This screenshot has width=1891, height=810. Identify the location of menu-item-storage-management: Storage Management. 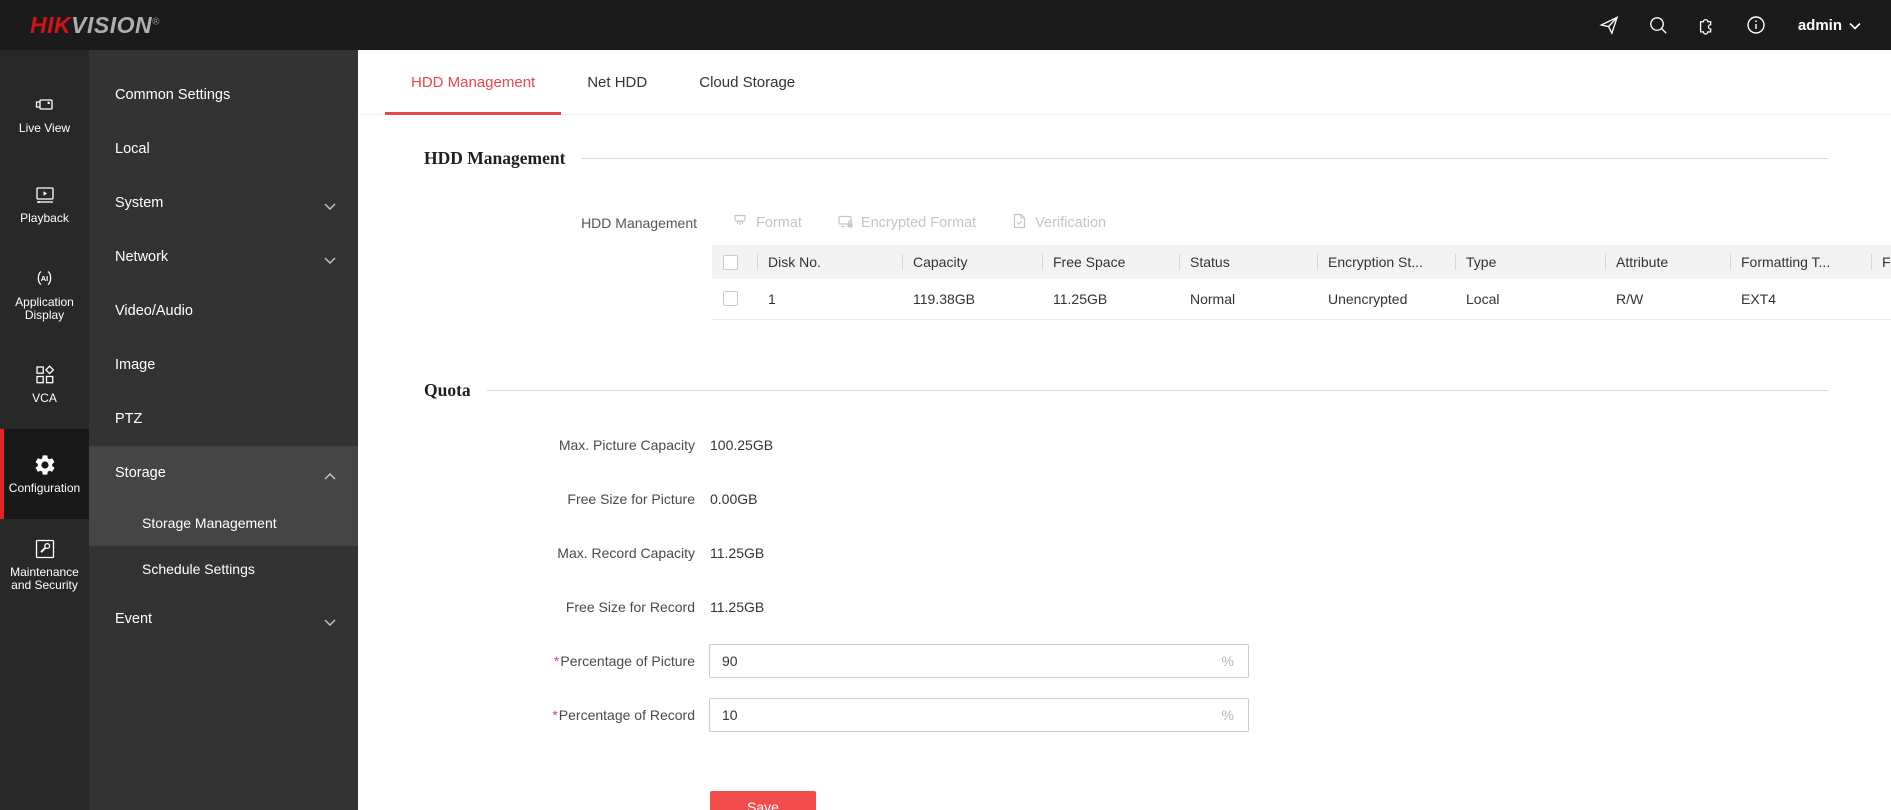
(223, 523).